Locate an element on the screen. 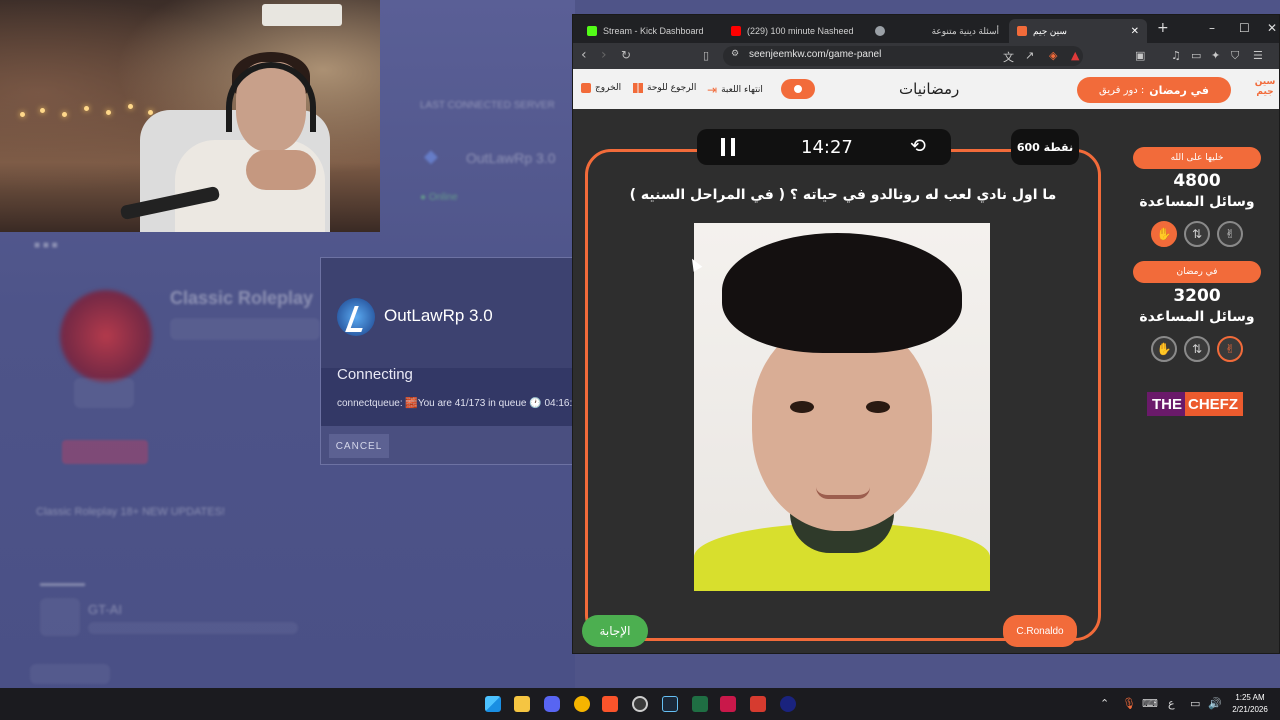 This screenshot has height=720, width=1280. webcam-overlay is located at coordinates (190, 116).